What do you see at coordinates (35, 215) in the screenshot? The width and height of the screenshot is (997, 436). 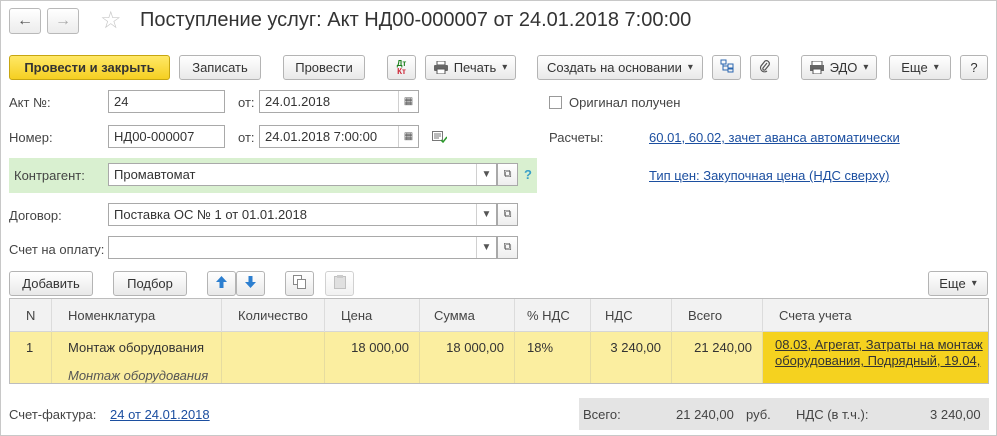 I see `contract-label: Договор:` at bounding box center [35, 215].